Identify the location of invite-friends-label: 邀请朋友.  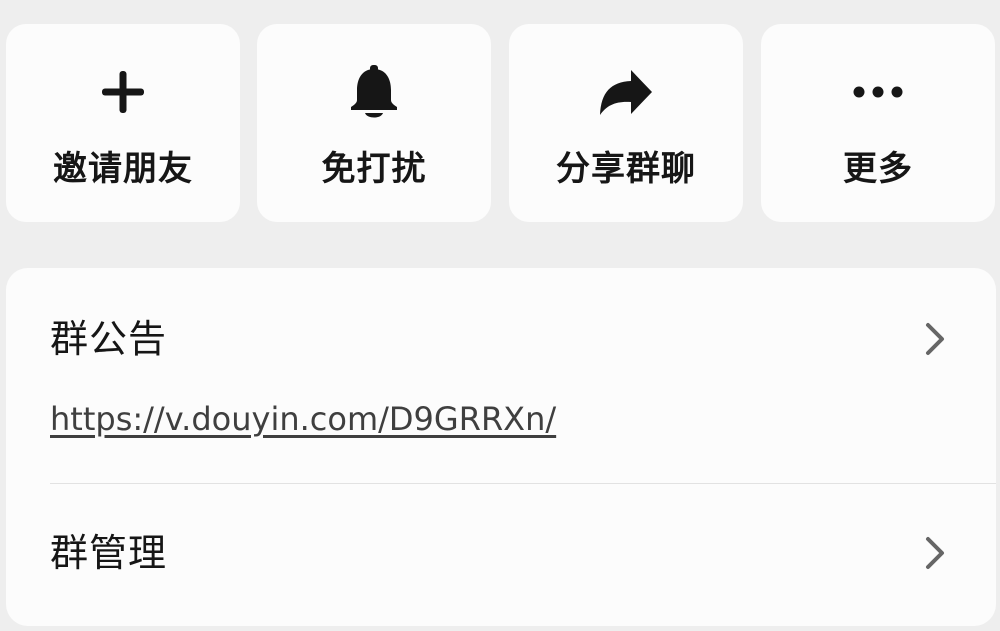
(123, 169).